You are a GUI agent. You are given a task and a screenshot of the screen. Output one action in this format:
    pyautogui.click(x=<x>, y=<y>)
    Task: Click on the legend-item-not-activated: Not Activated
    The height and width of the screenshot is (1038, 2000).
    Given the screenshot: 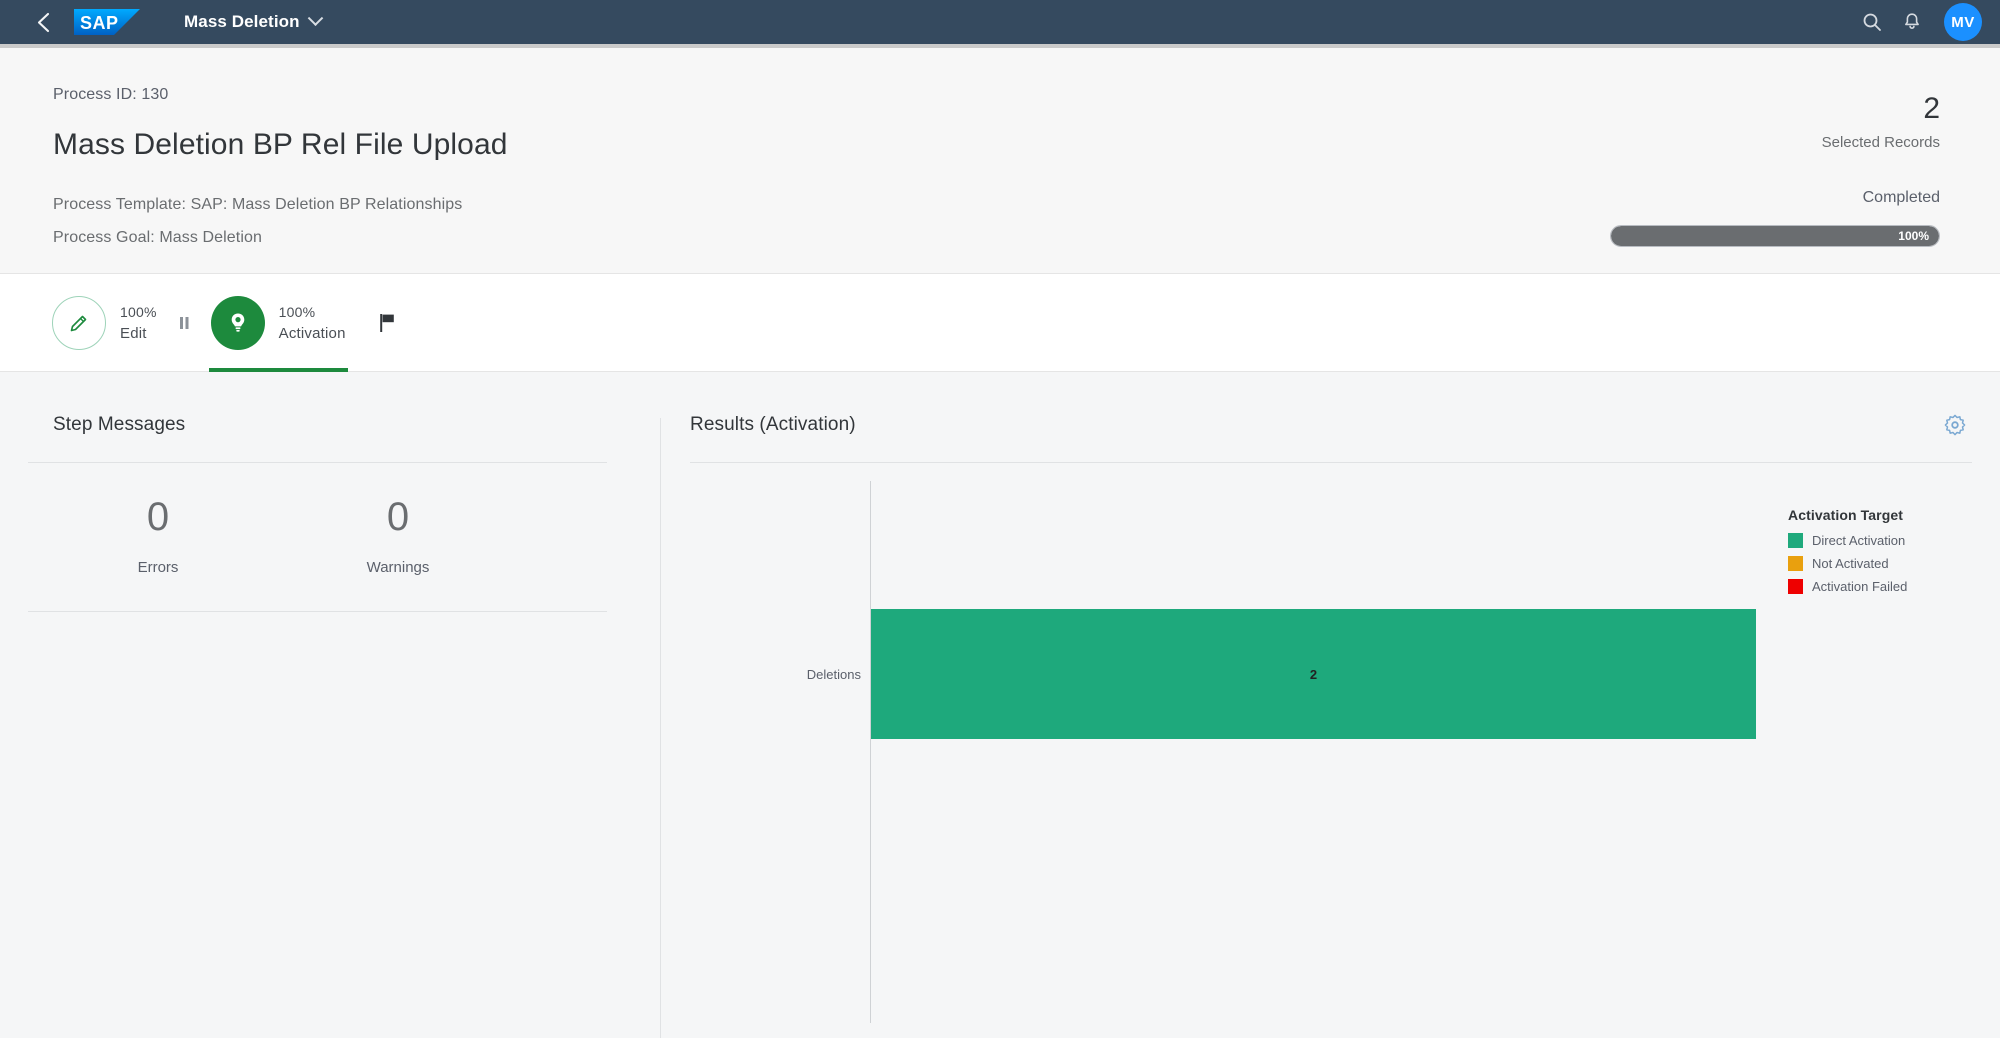 What is the action you would take?
    pyautogui.click(x=1888, y=563)
    